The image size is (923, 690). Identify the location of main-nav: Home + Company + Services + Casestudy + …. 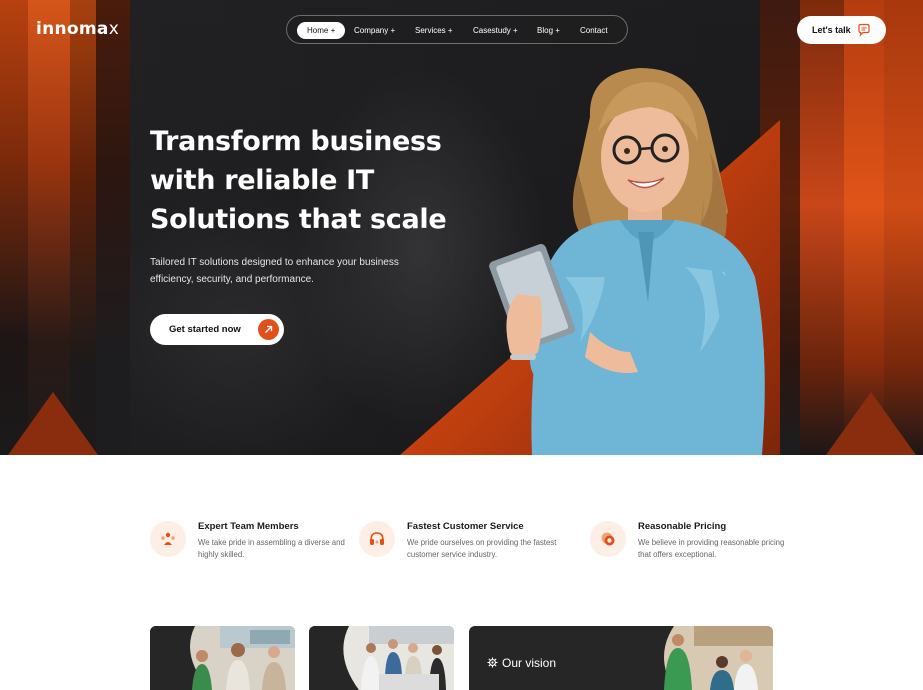
(457, 29).